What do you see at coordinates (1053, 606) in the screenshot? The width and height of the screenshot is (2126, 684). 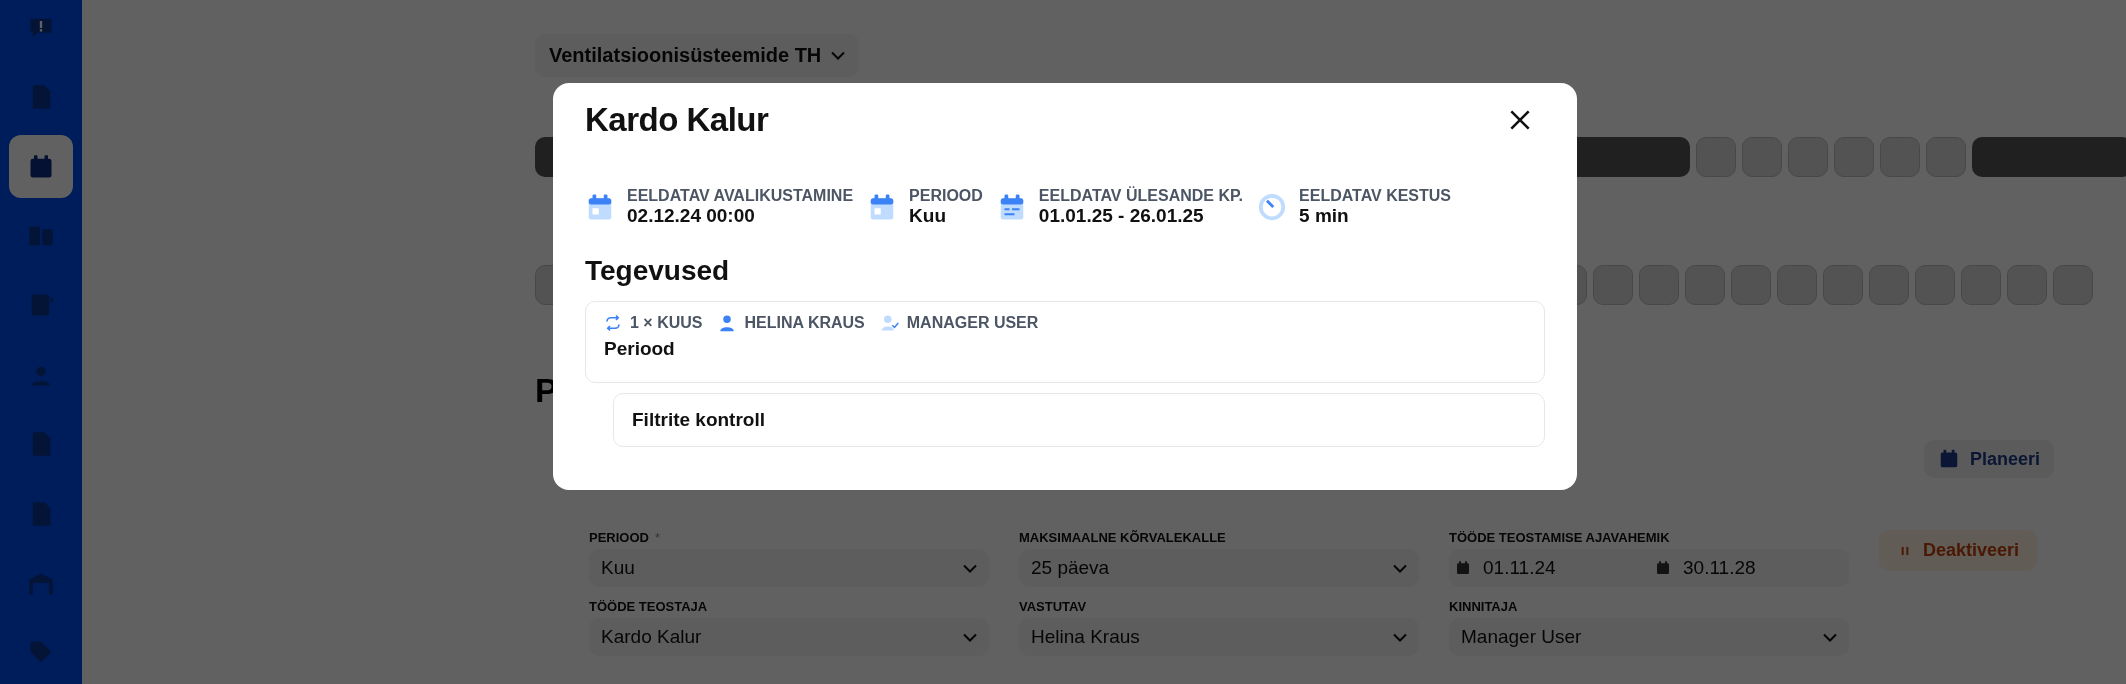 I see `field-label: VASTUTAV` at bounding box center [1053, 606].